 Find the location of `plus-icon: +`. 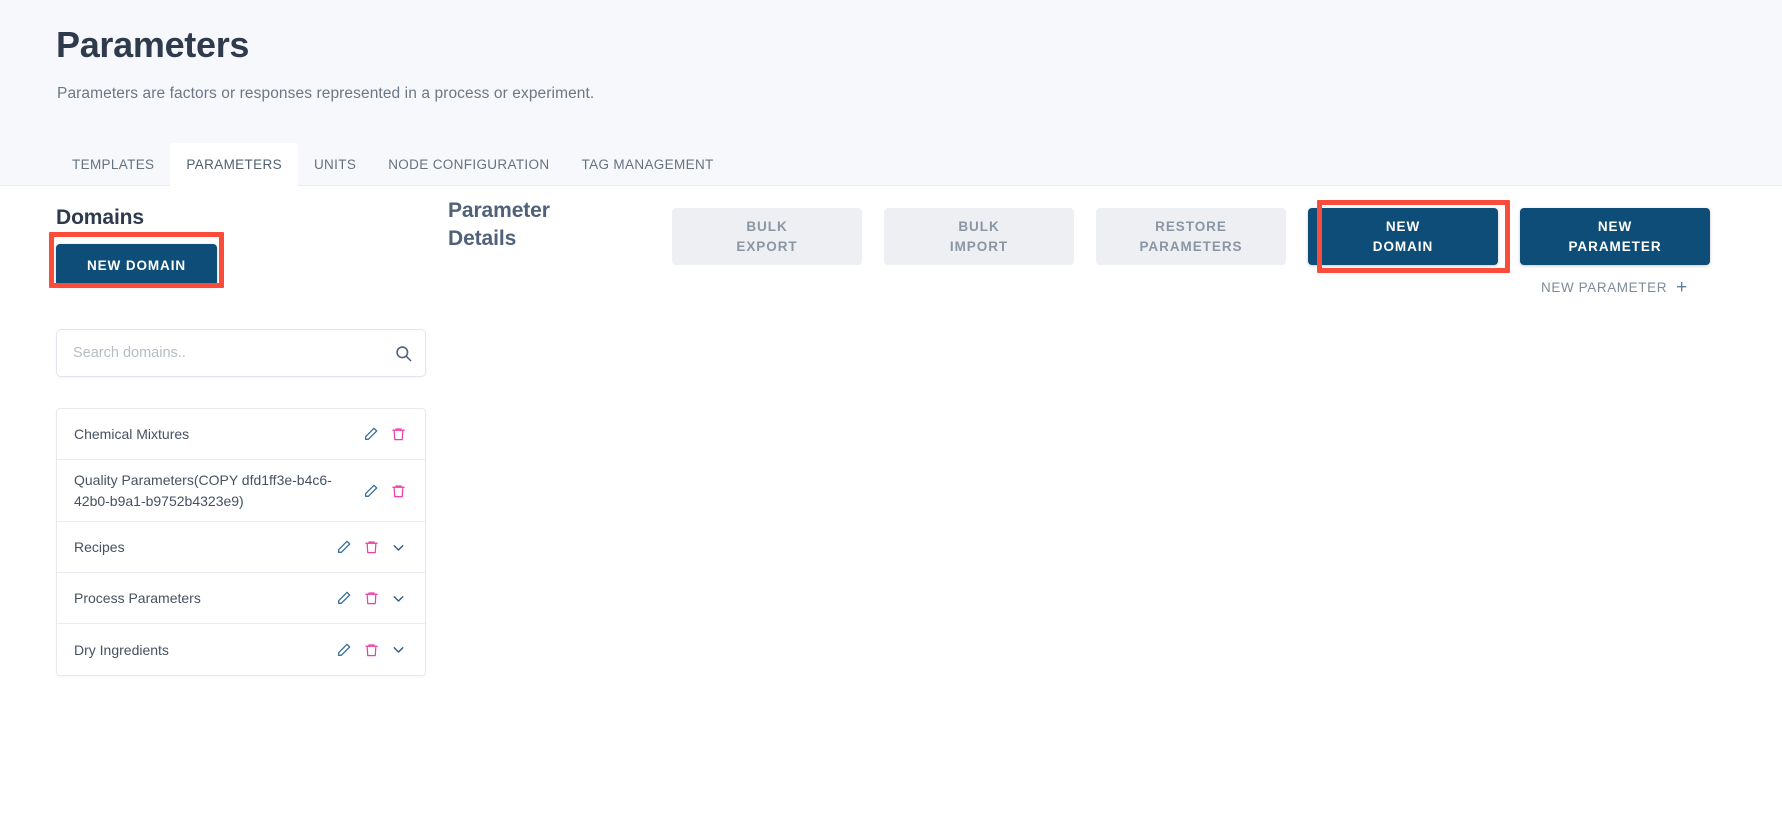

plus-icon: + is located at coordinates (1682, 287).